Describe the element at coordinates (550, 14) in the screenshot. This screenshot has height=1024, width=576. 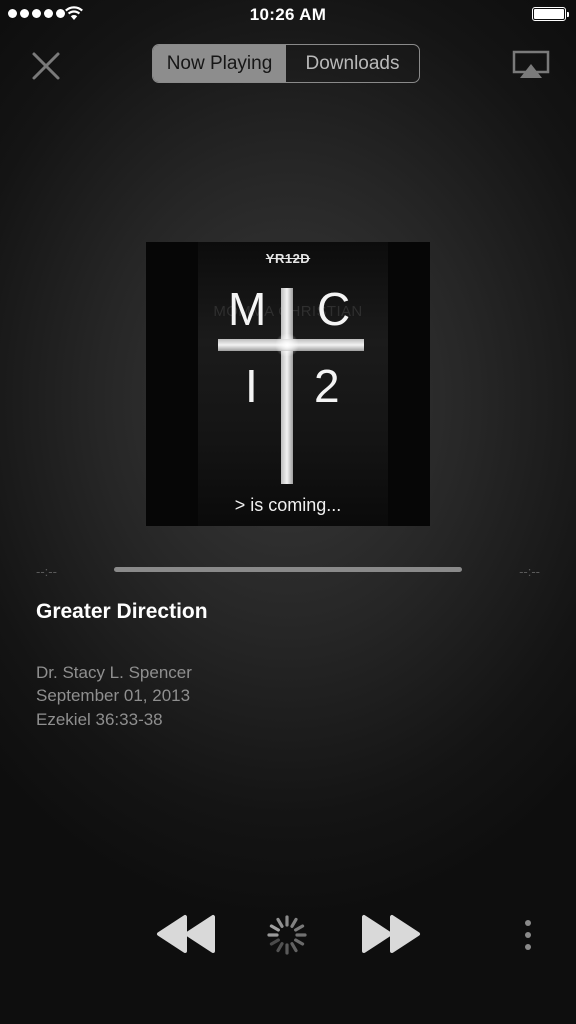
I see `battery-icon` at that location.